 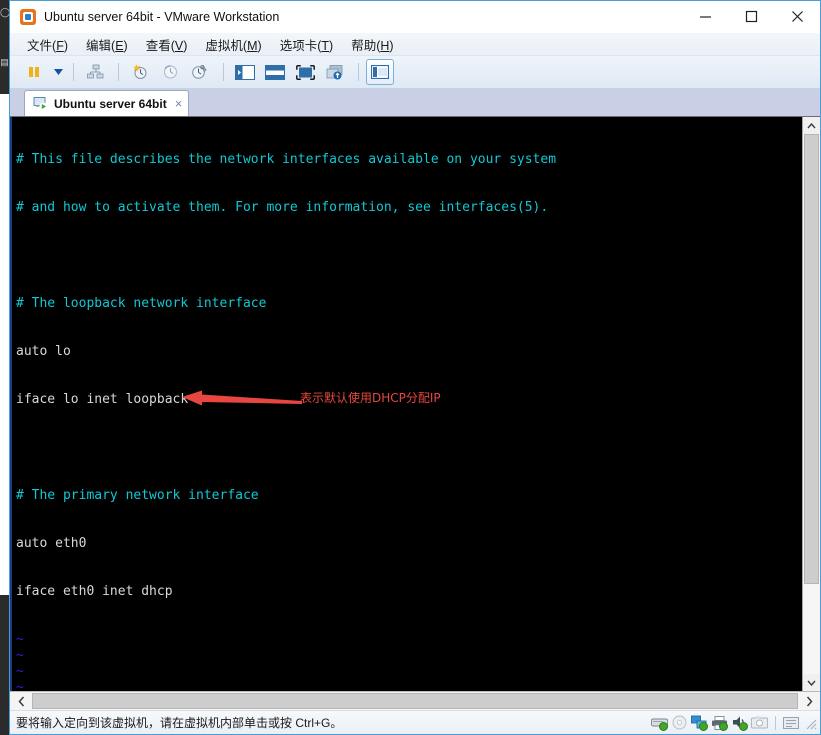 I want to click on scroll-left-button, so click(x=21, y=701).